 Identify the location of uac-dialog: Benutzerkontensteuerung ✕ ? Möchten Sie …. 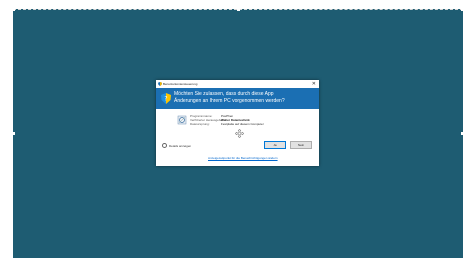
(237, 123).